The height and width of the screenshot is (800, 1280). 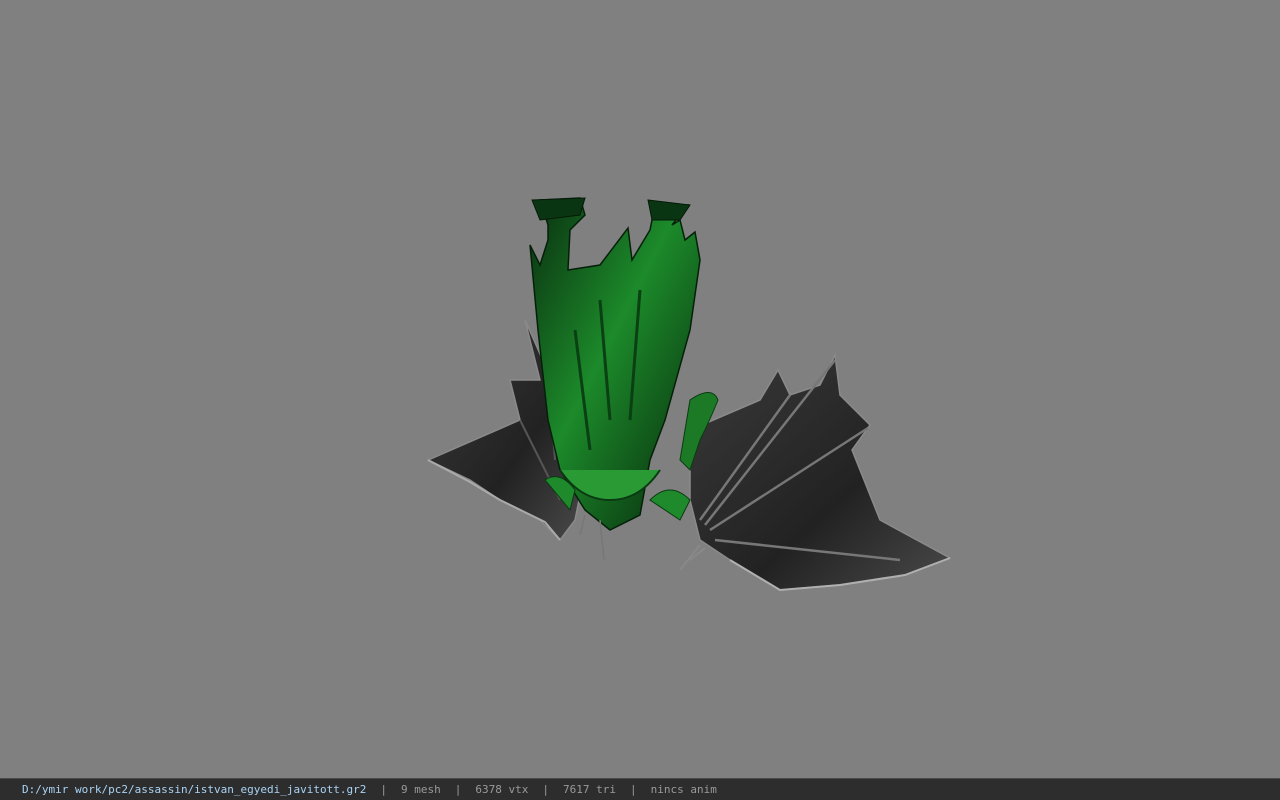 What do you see at coordinates (683, 789) in the screenshot?
I see `animation-status: nincs anim` at bounding box center [683, 789].